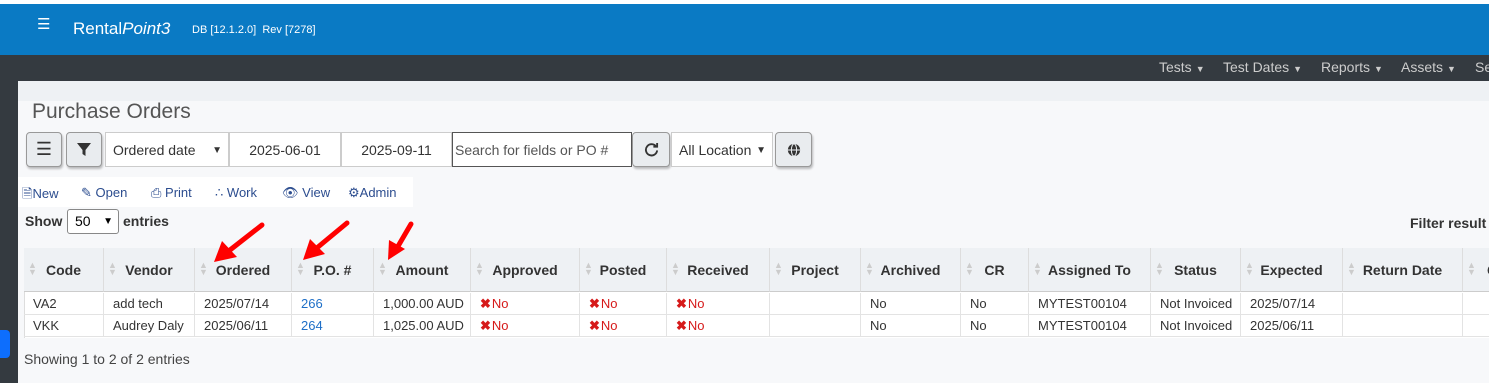 The height and width of the screenshot is (383, 1489). I want to click on menu-settings-label: Se, so click(1482, 67).